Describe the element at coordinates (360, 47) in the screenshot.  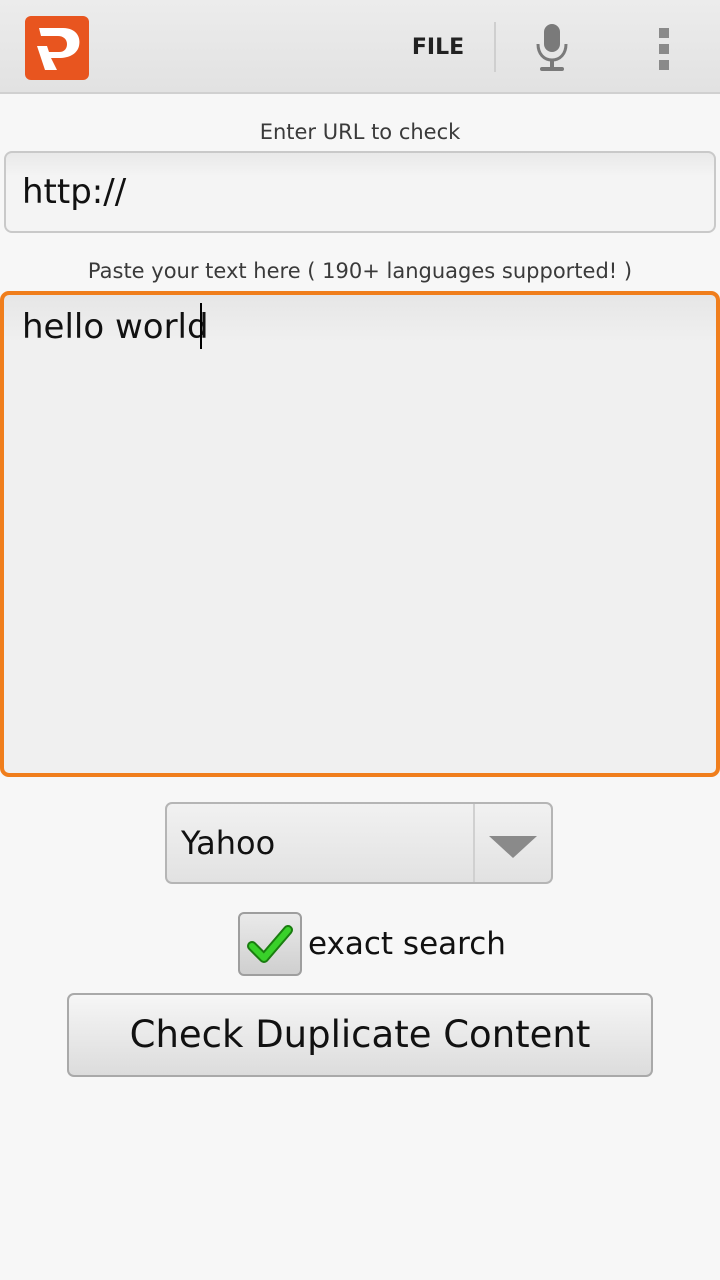
I see `action-bar: FILE` at that location.